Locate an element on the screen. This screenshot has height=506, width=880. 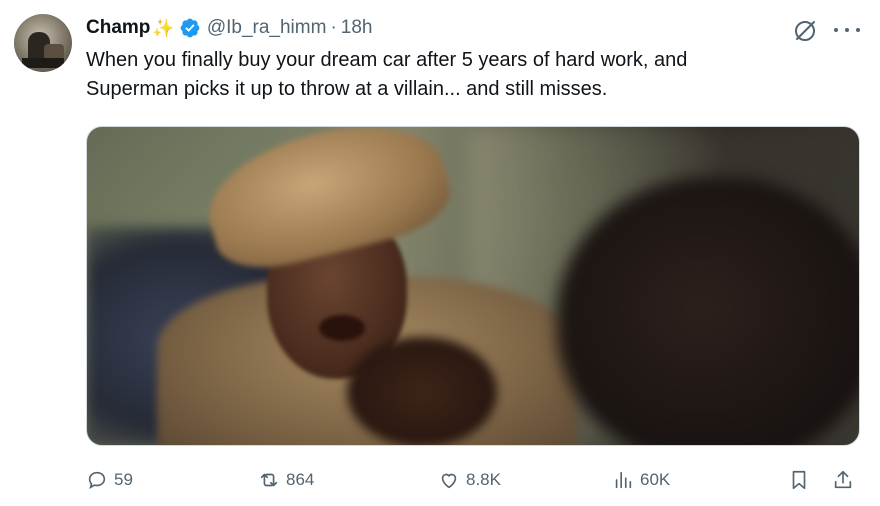
repost-button: 864 is located at coordinates (286, 480).